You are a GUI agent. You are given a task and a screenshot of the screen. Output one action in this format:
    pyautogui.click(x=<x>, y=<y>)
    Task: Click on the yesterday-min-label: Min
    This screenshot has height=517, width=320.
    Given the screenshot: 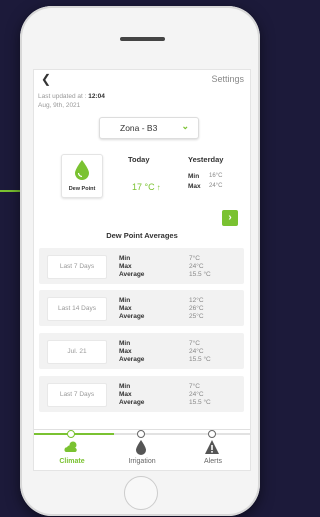 What is the action you would take?
    pyautogui.click(x=194, y=176)
    